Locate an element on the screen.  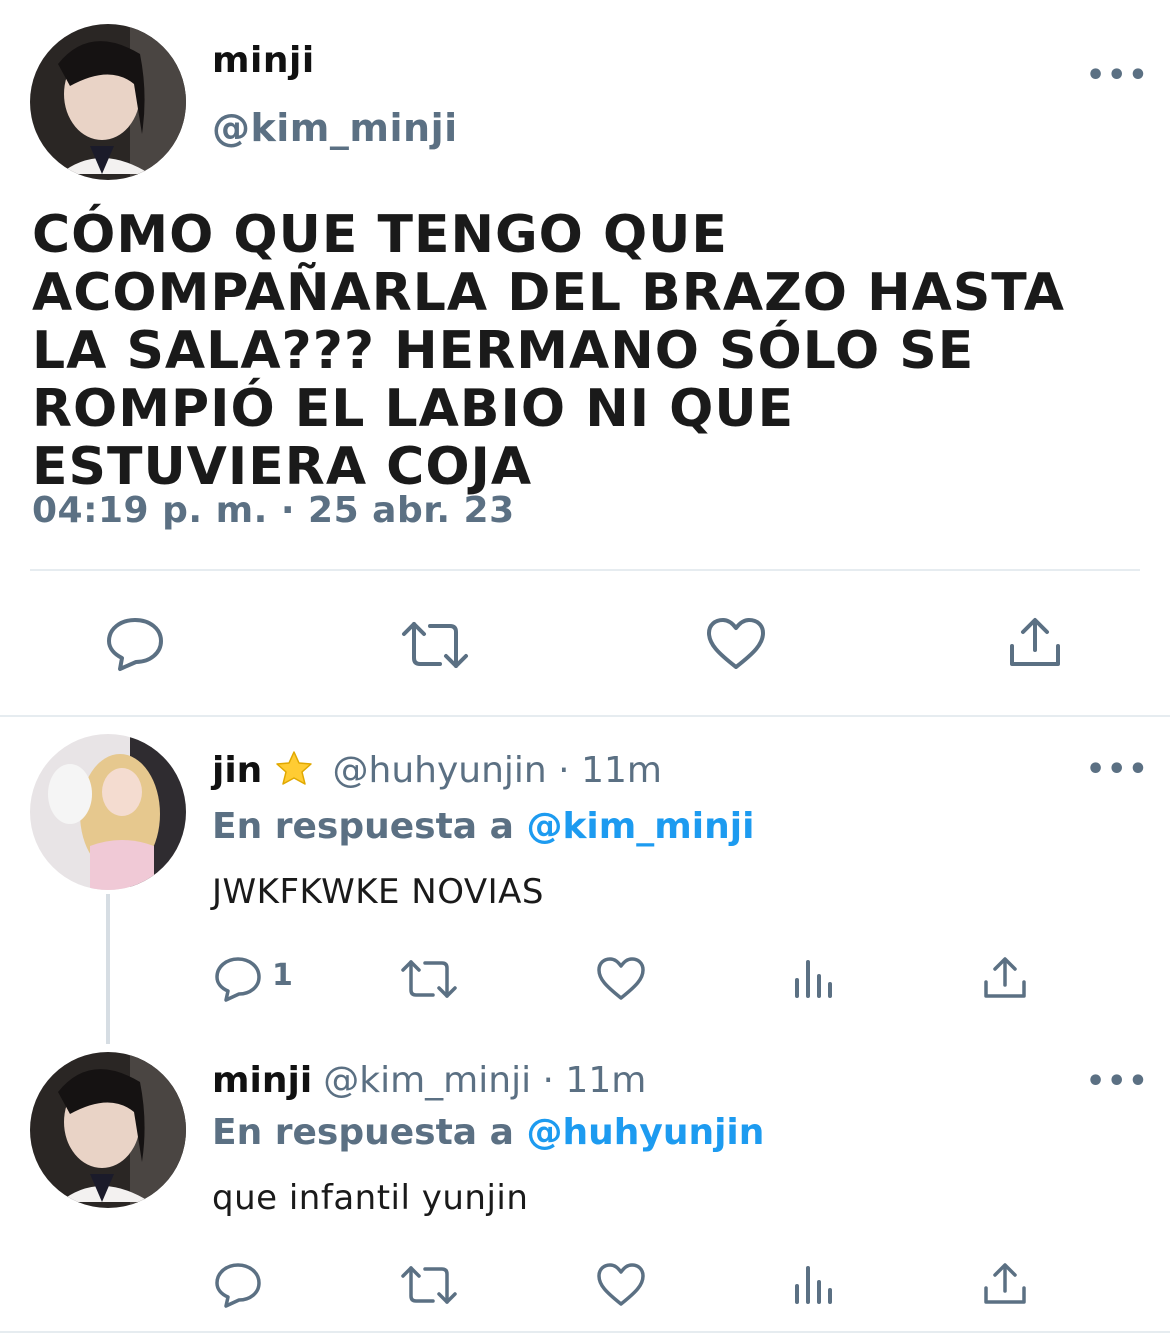
reply-mention: @huhyunjin is located at coordinates (645, 1132).